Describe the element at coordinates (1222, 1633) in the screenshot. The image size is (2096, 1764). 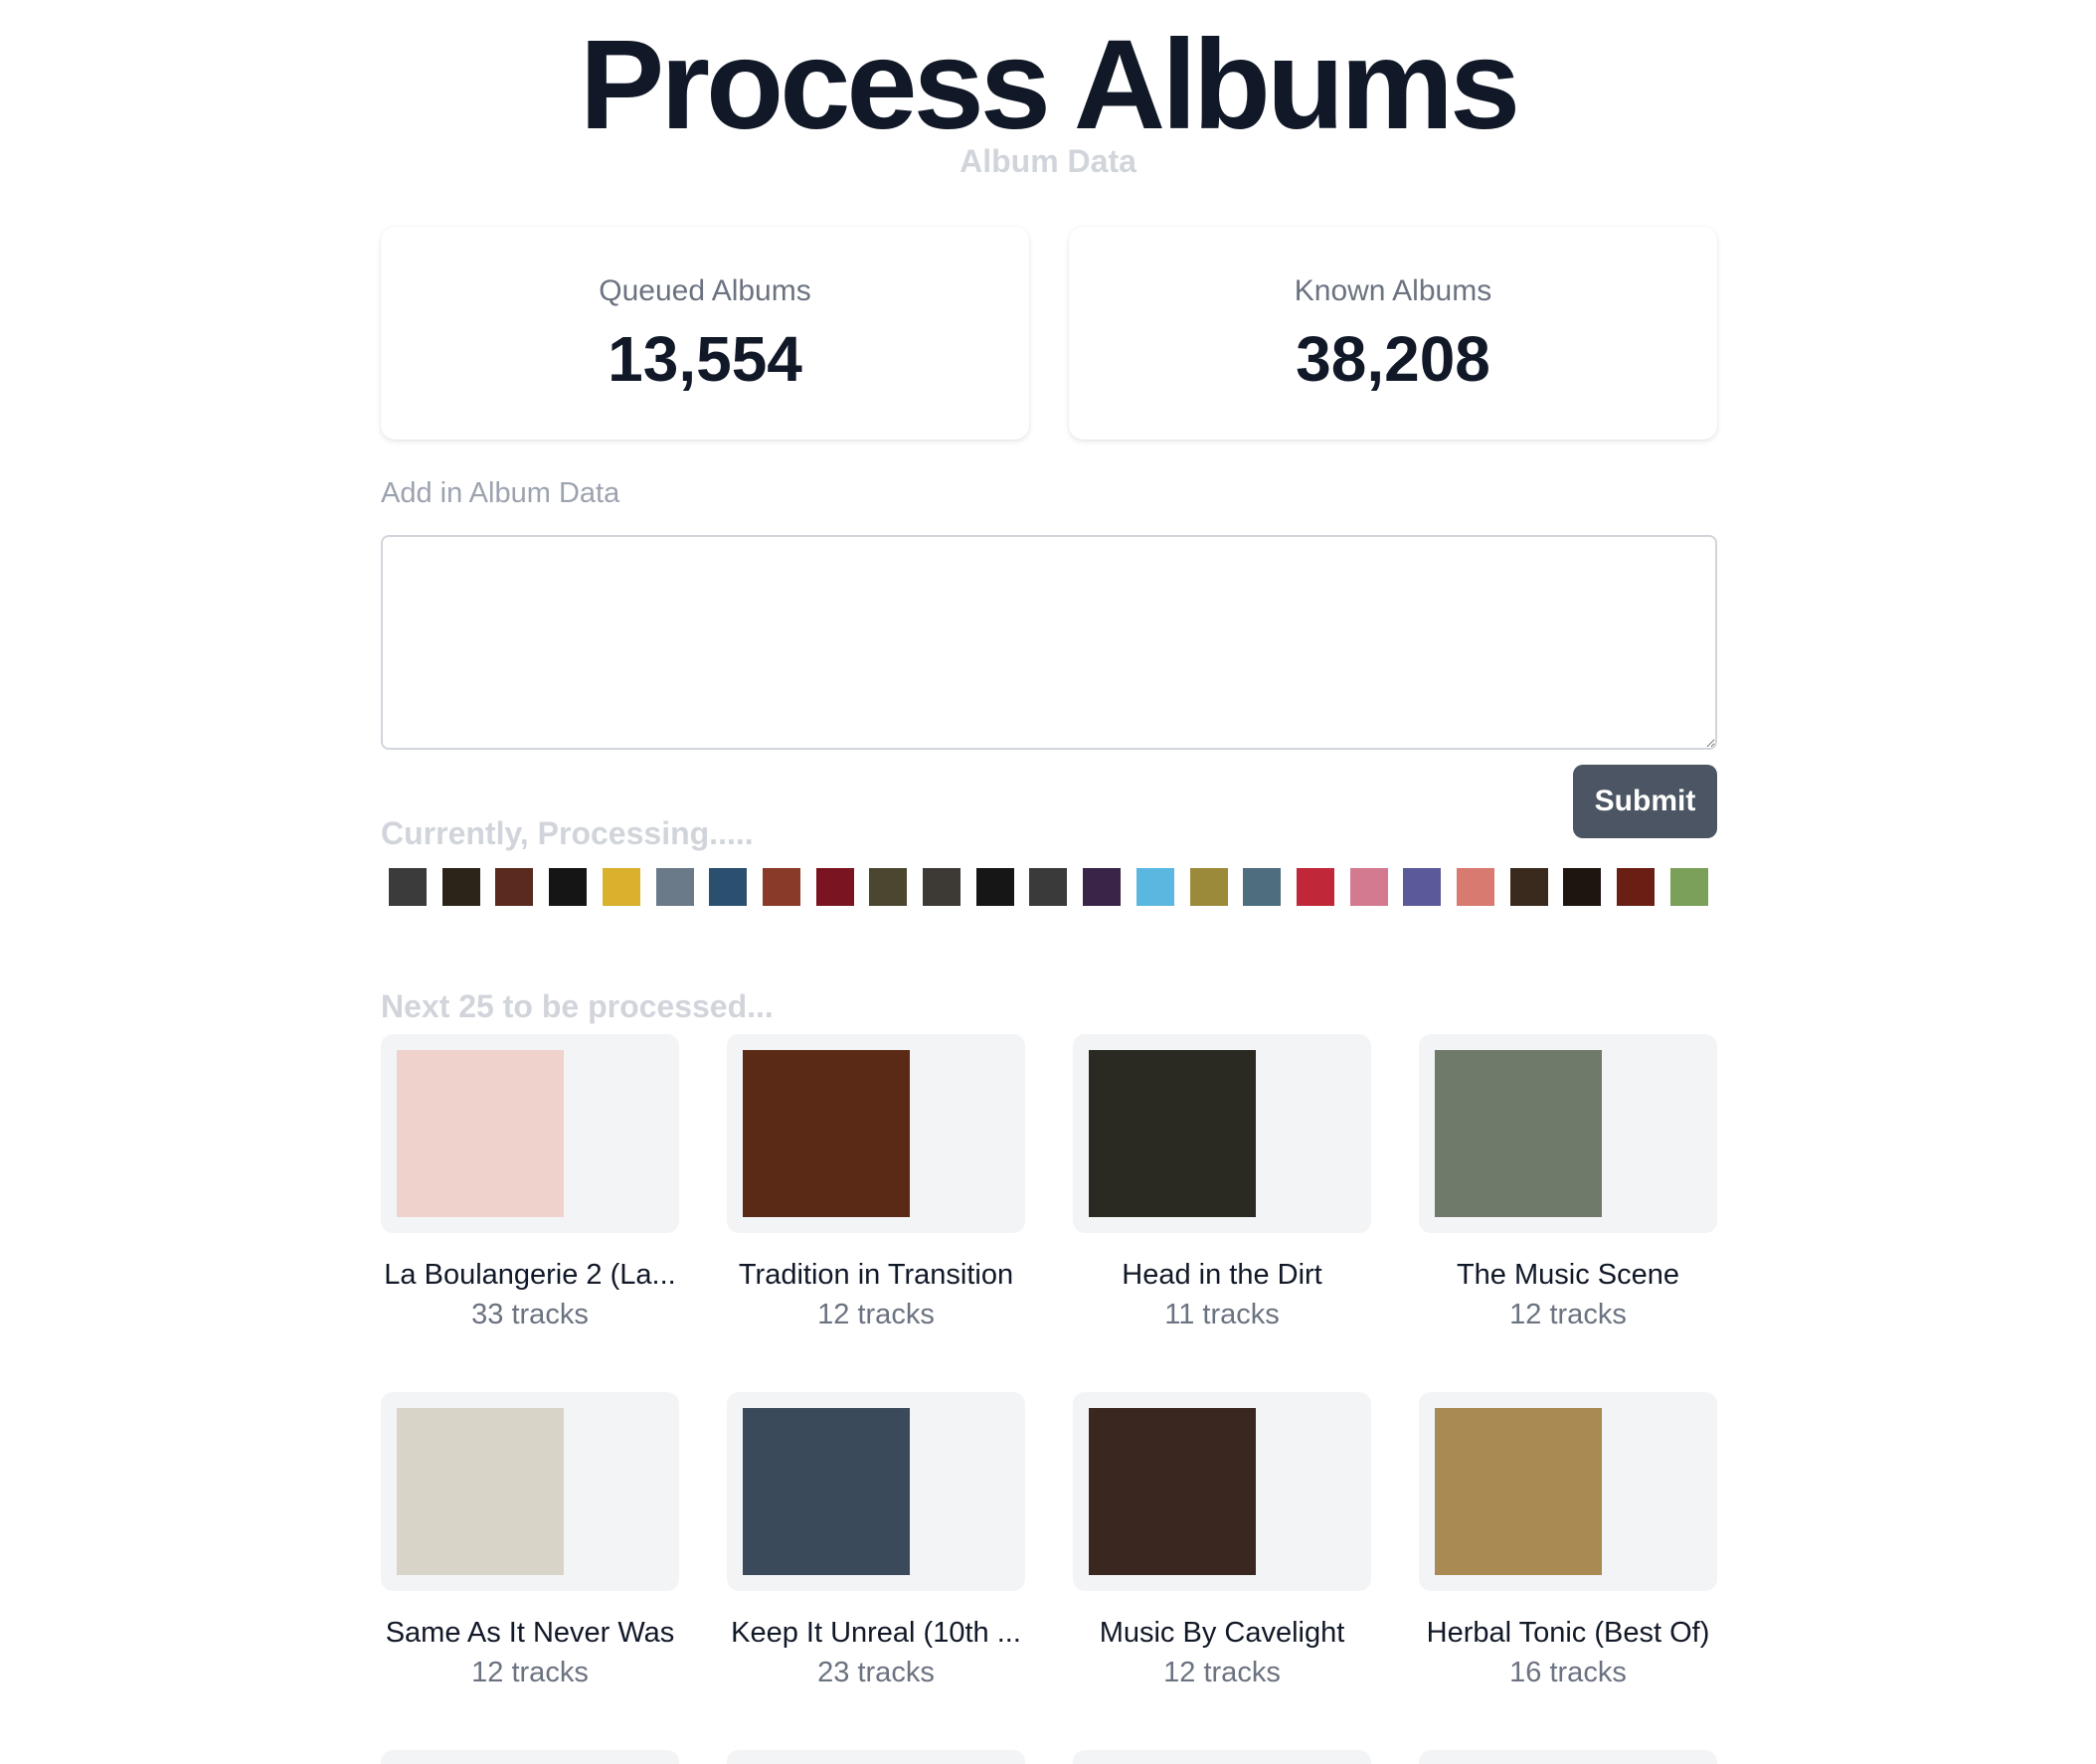
I see `album-title: Music By Cavelight` at that location.